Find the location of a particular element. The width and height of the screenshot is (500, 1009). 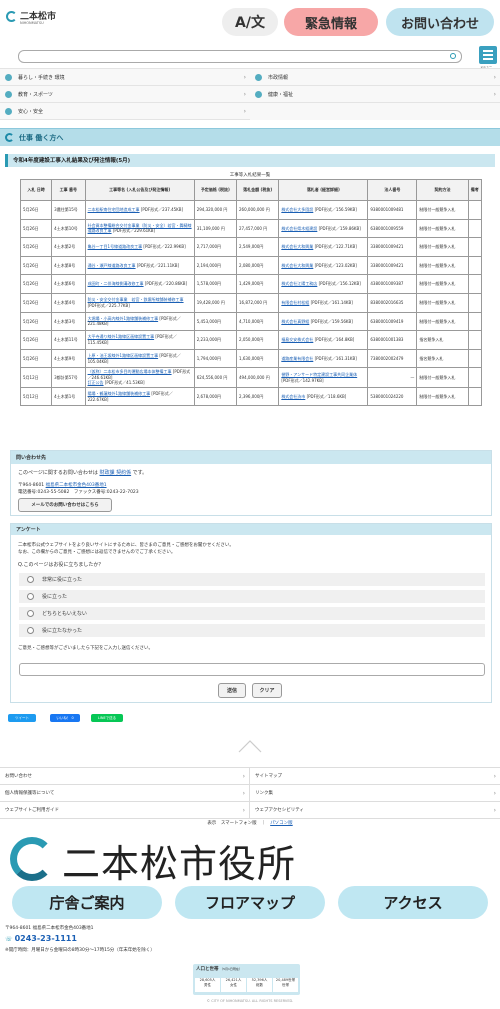

facebook-like-button: いいね！ 0 is located at coordinates (65, 718).